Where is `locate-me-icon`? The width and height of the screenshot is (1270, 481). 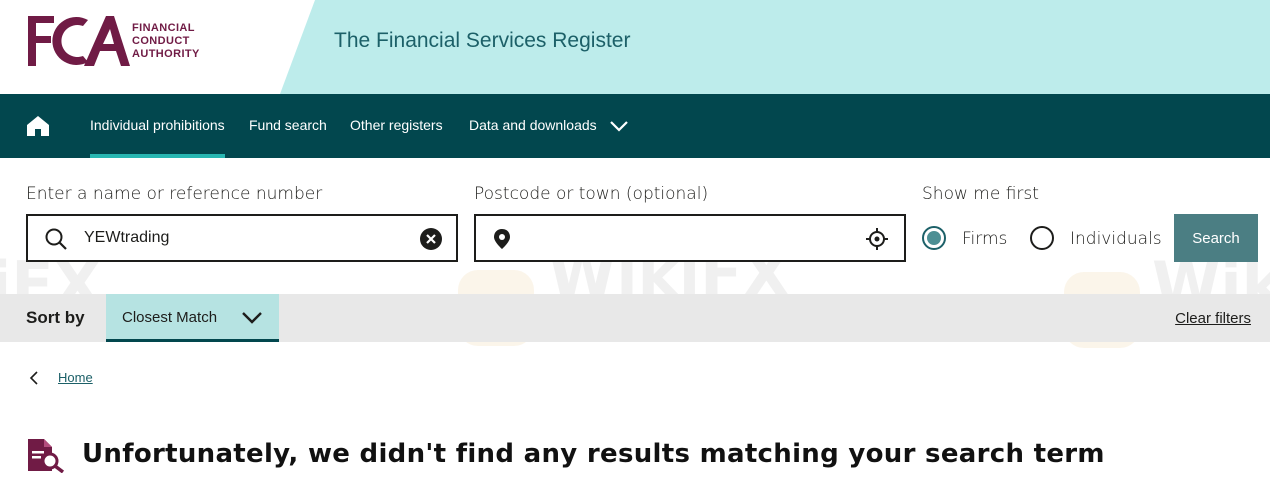 locate-me-icon is located at coordinates (877, 239).